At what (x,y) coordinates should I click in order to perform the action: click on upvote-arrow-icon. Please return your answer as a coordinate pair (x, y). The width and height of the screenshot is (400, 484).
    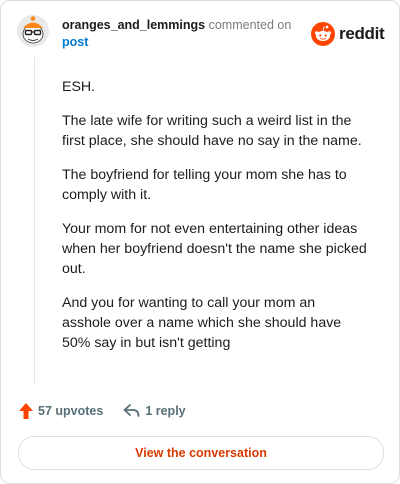
    Looking at the image, I should click on (26, 411).